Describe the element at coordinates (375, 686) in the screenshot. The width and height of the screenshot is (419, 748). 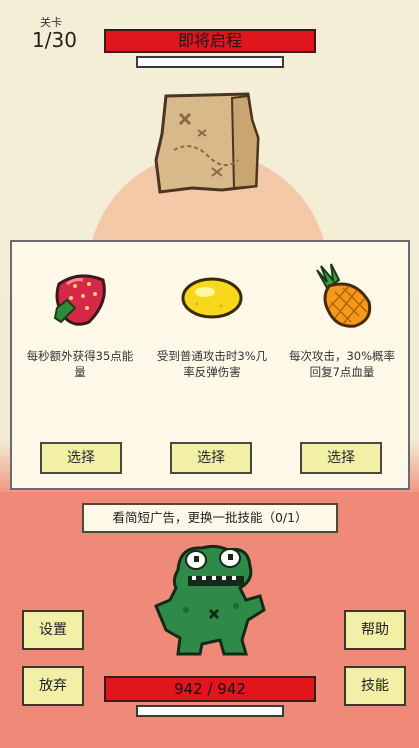
I see `skills-button: 技能` at that location.